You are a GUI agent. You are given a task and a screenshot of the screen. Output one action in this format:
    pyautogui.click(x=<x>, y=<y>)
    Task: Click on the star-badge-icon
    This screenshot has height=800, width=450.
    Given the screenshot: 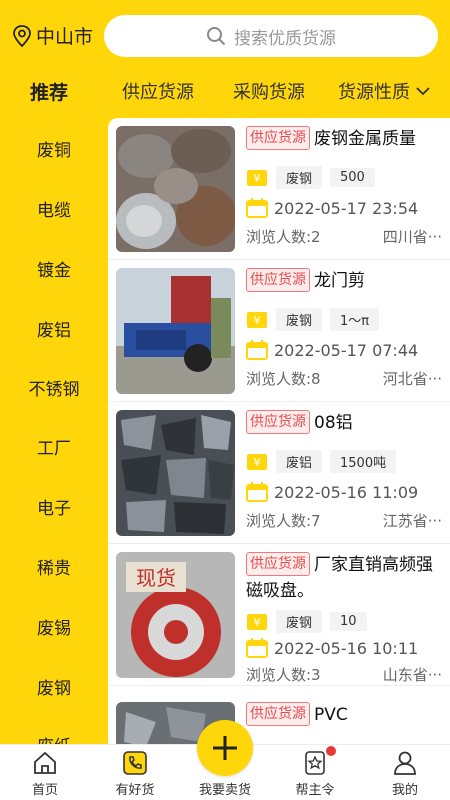 What is the action you would take?
    pyautogui.click(x=315, y=763)
    